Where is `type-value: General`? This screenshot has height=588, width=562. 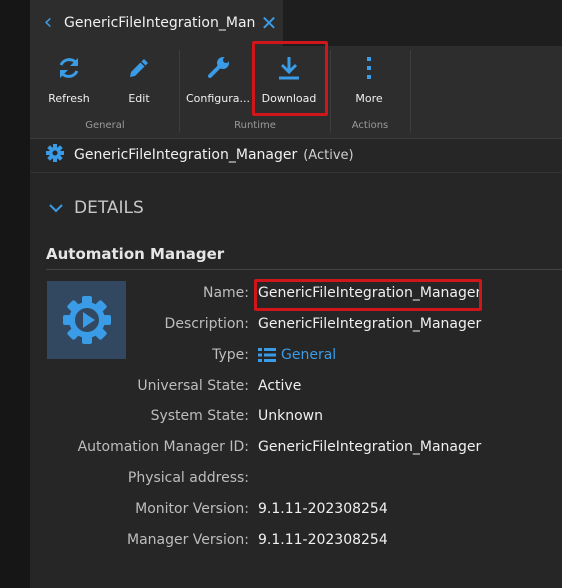
type-value: General is located at coordinates (309, 355).